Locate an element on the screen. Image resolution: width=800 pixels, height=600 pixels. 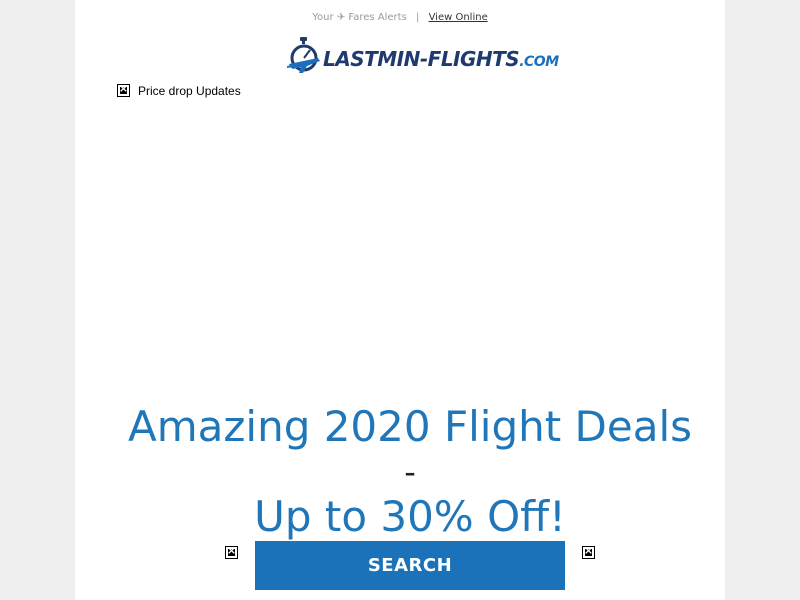
cta-left-image is located at coordinates (231, 551).